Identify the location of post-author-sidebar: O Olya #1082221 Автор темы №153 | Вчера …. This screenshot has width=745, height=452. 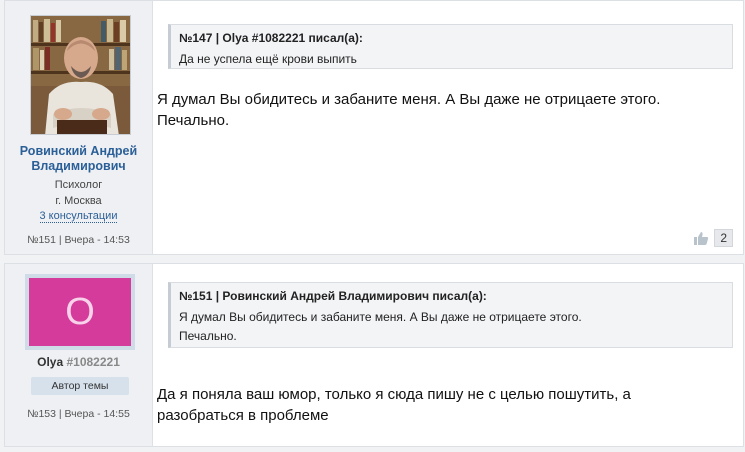
(79, 355).